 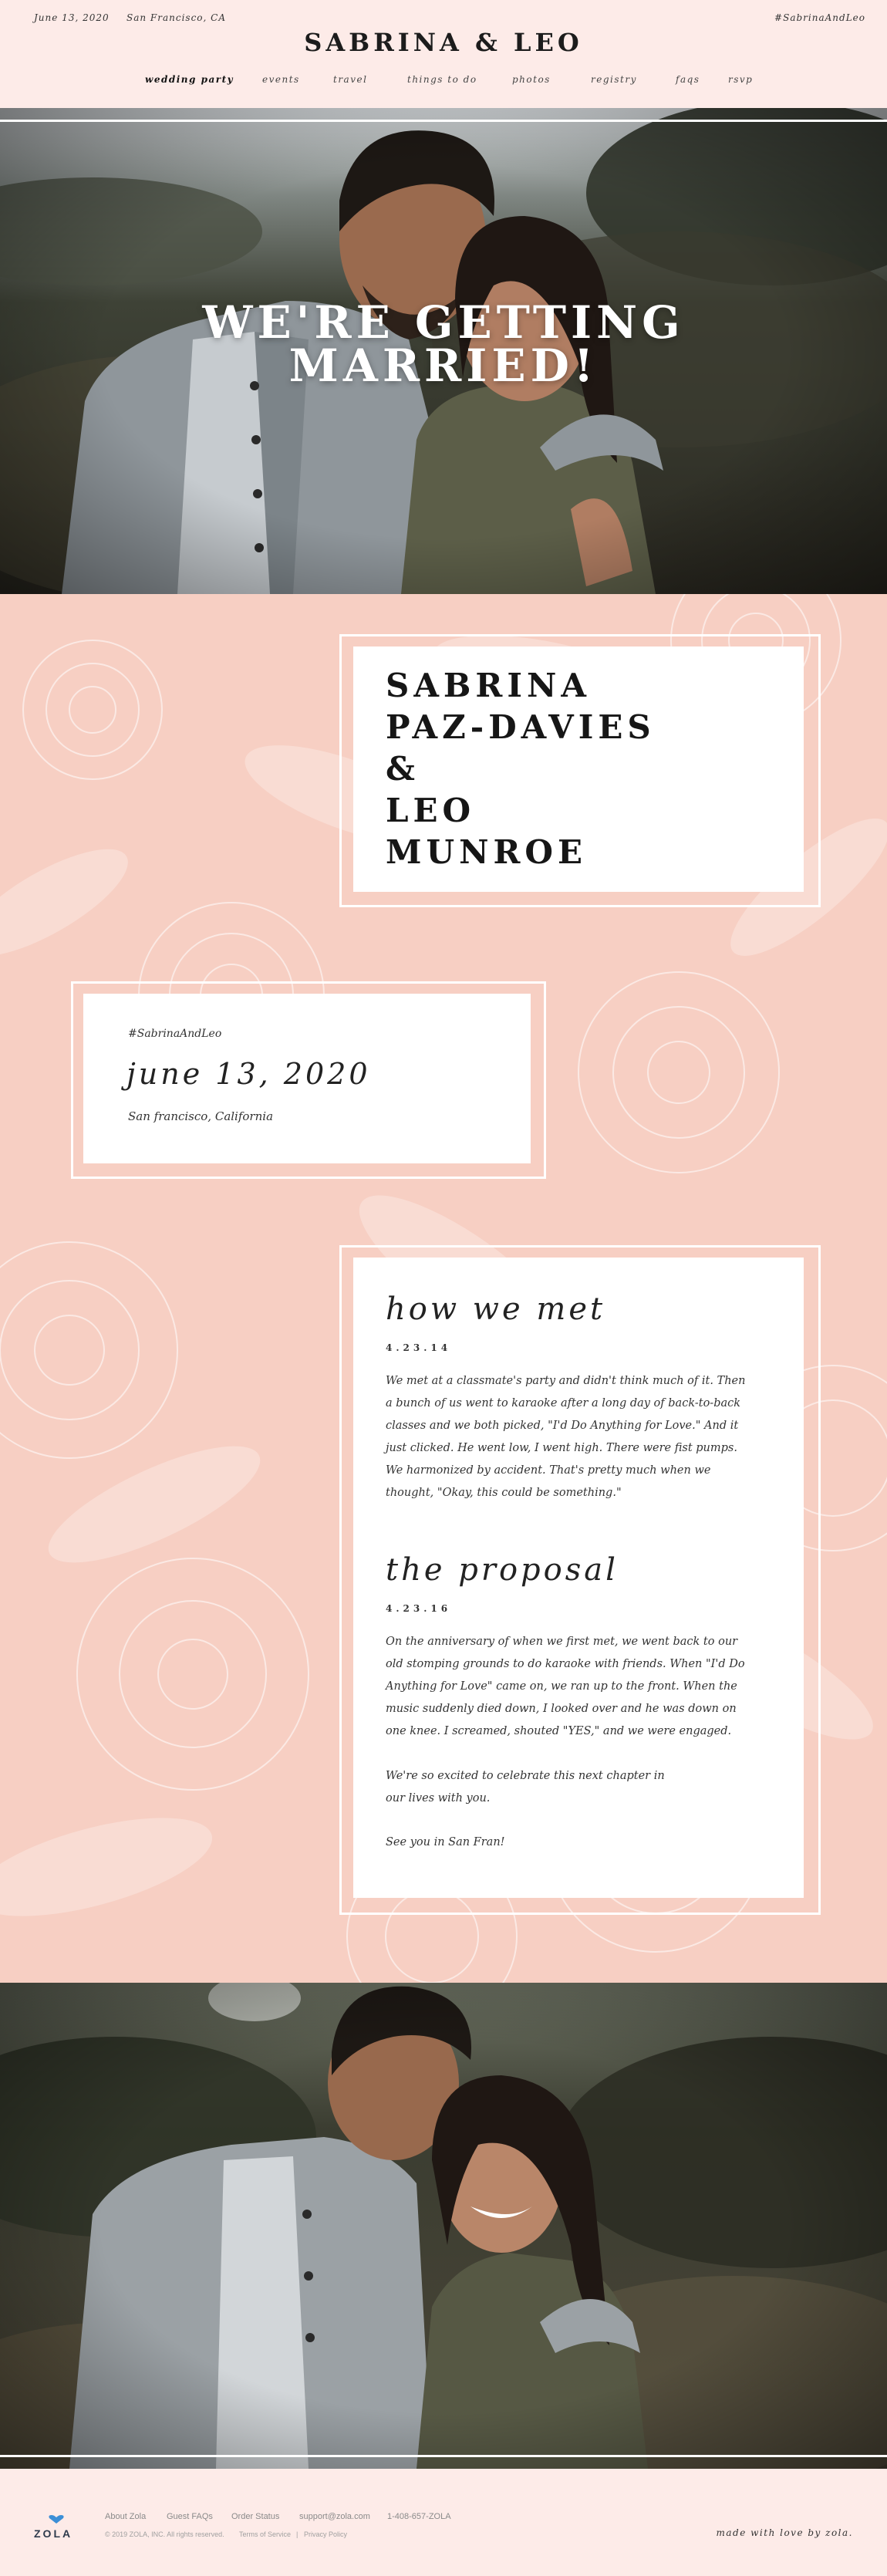 I want to click on nav-travel: travel, so click(x=350, y=79).